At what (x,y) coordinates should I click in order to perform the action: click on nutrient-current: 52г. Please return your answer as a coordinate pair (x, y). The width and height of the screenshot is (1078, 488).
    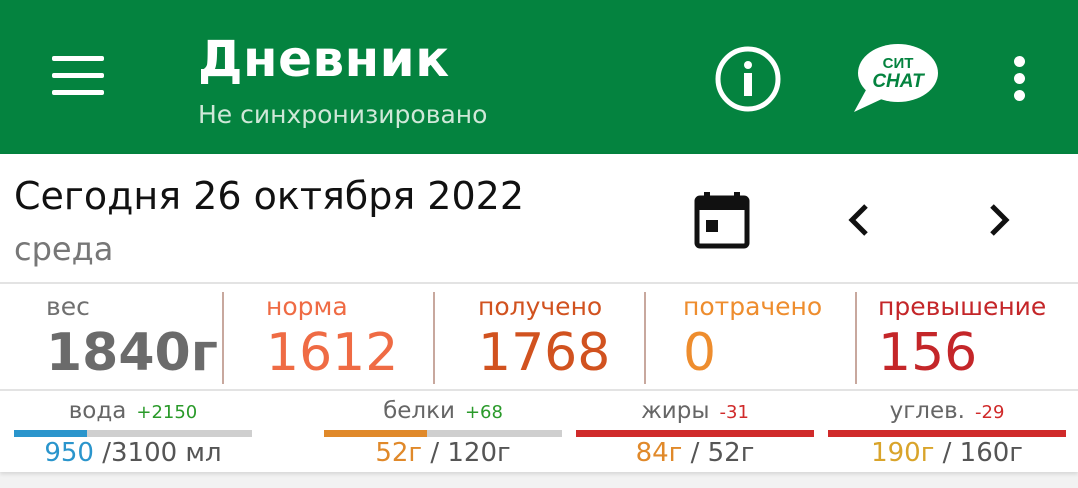
    Looking at the image, I should click on (399, 453).